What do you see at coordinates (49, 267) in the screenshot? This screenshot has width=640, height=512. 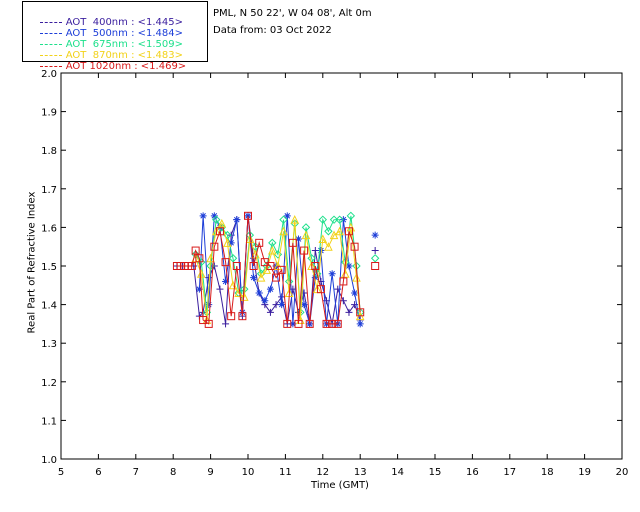 I see `y-tick-label: 1.5` at bounding box center [49, 267].